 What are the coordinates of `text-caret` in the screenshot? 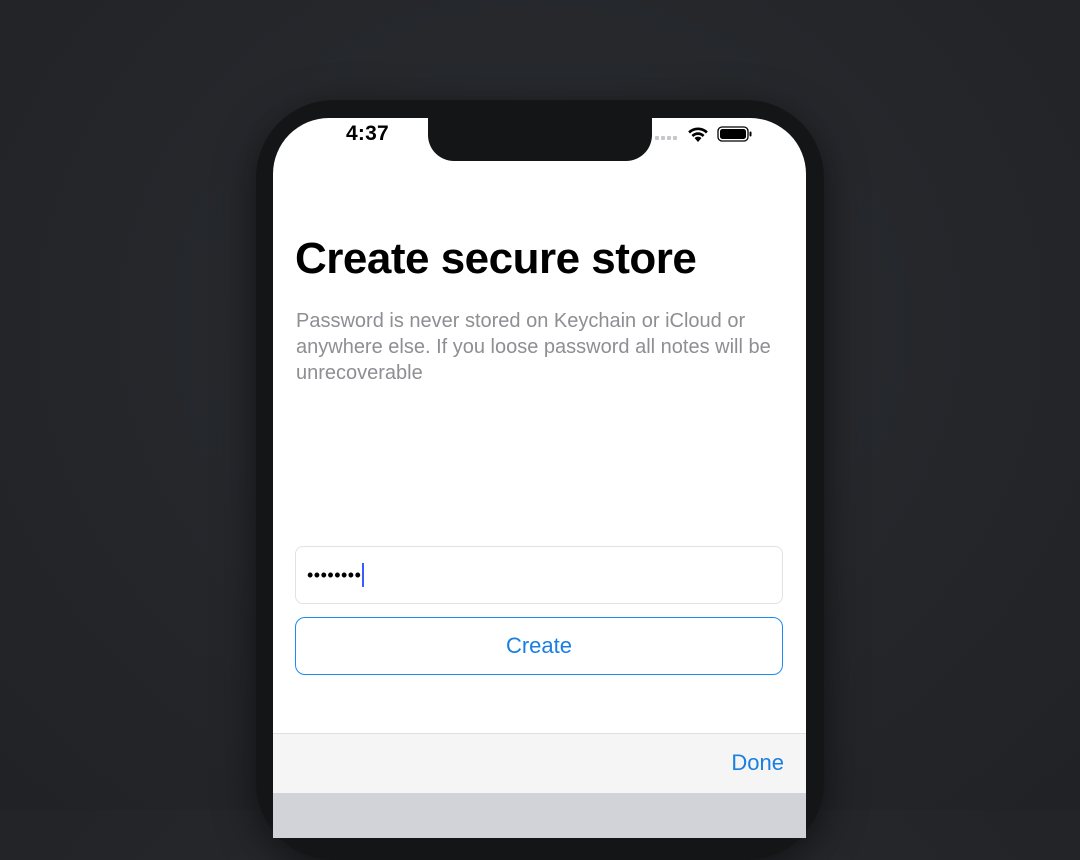 It's located at (363, 575).